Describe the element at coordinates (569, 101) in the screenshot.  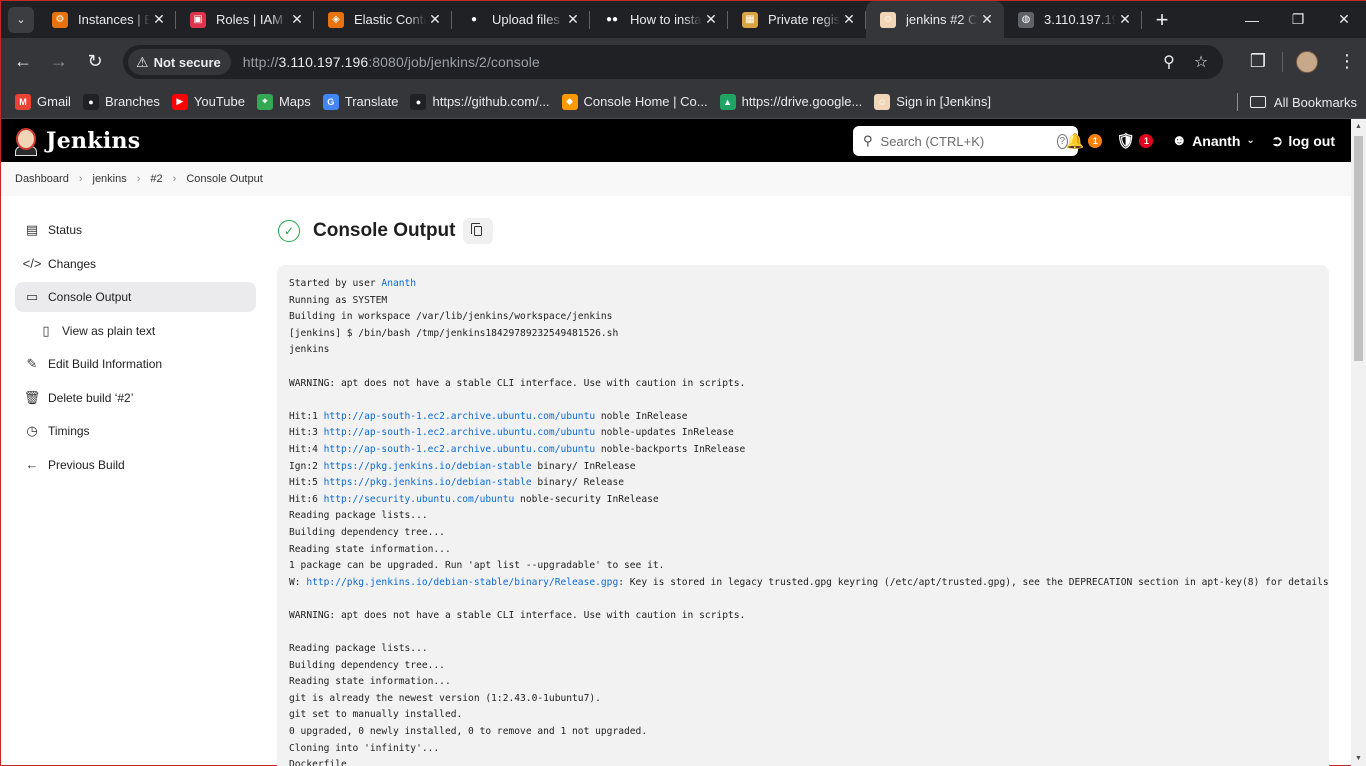
I see `aws-icon: ◆` at that location.